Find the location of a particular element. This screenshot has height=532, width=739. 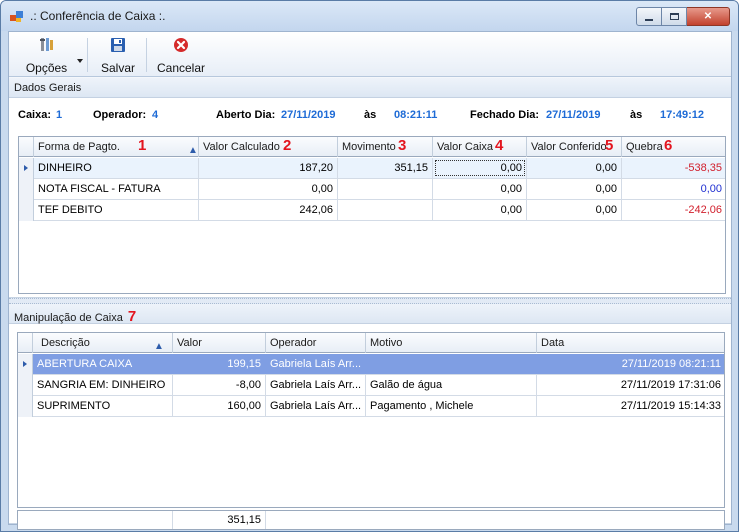

table-row: NOTA FISCAL - FATURA 0,00 0,00 0,00 0,00 is located at coordinates (372, 189).